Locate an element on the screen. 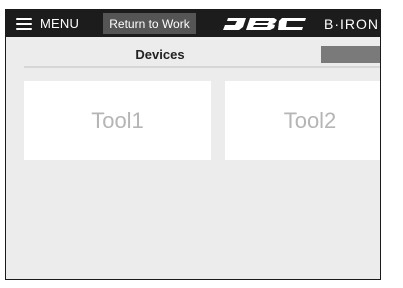  top-bar: MENU Return to Work B·IRON is located at coordinates (193, 23).